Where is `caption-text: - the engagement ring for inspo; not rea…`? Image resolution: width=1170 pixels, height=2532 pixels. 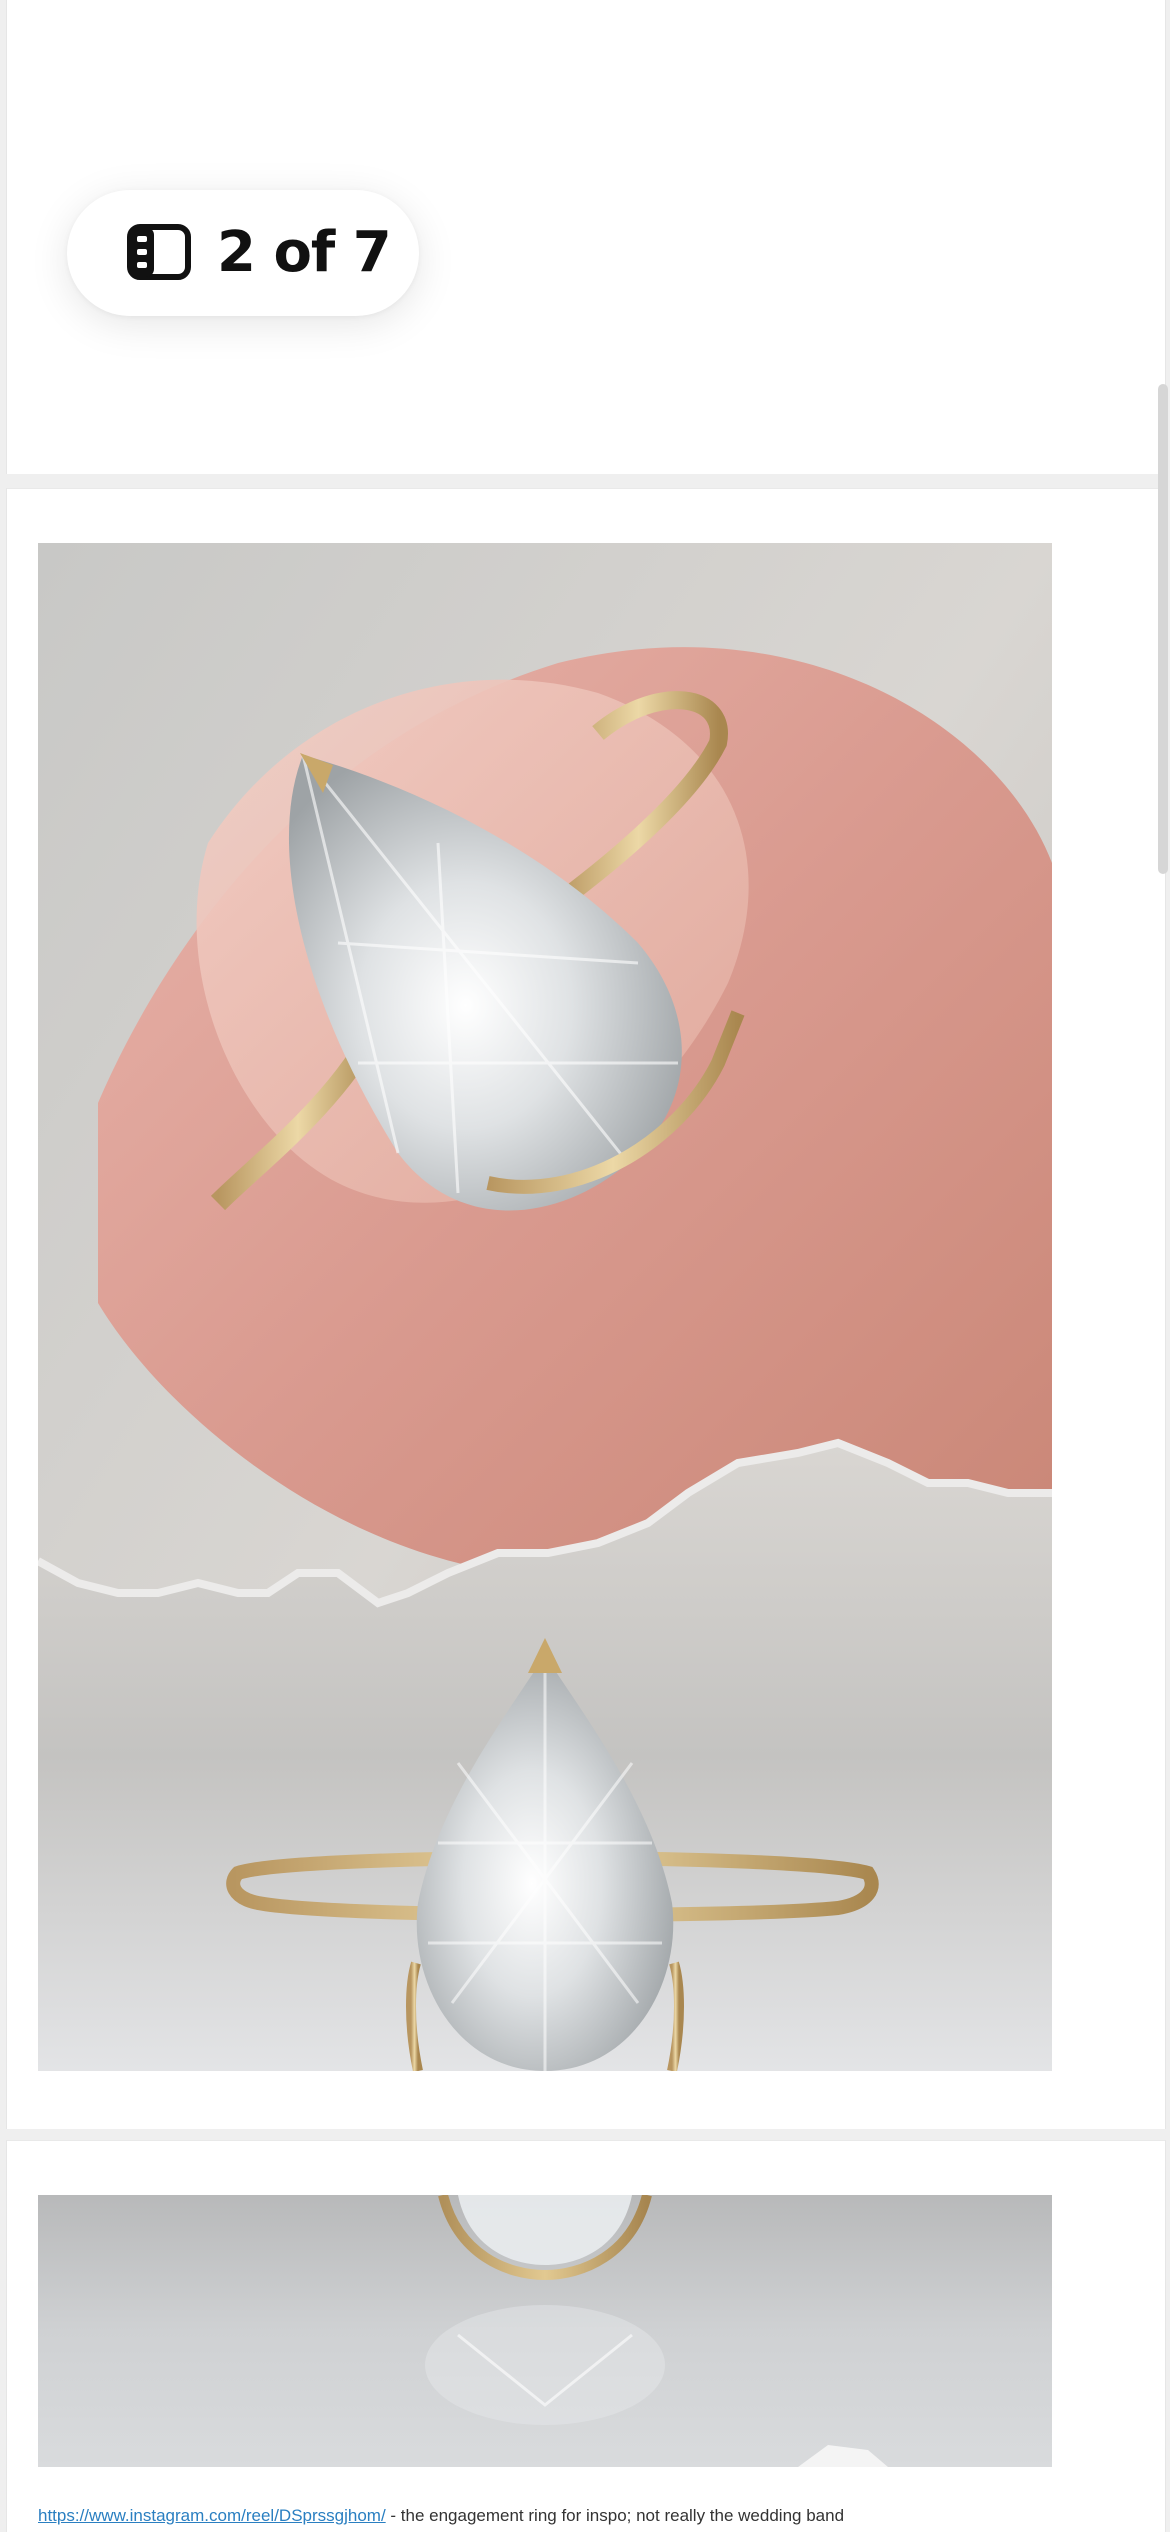
caption-text: - the engagement ring for inspo; not rea… is located at coordinates (615, 2515).